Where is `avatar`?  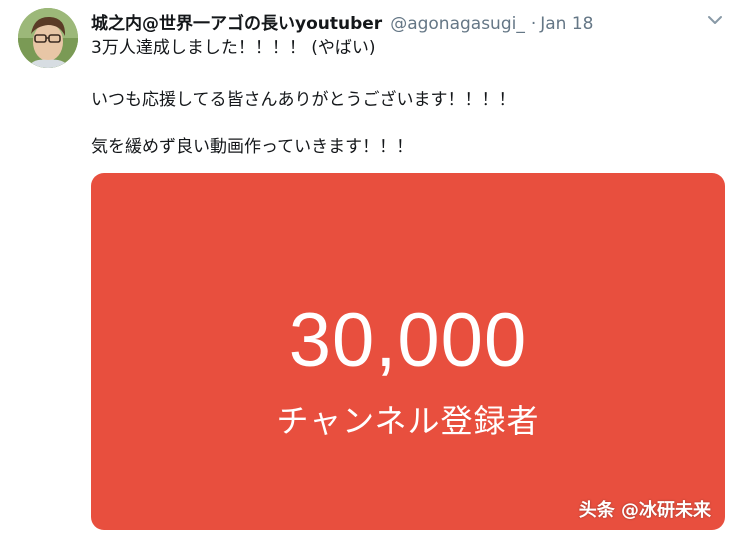
avatar is located at coordinates (48, 38).